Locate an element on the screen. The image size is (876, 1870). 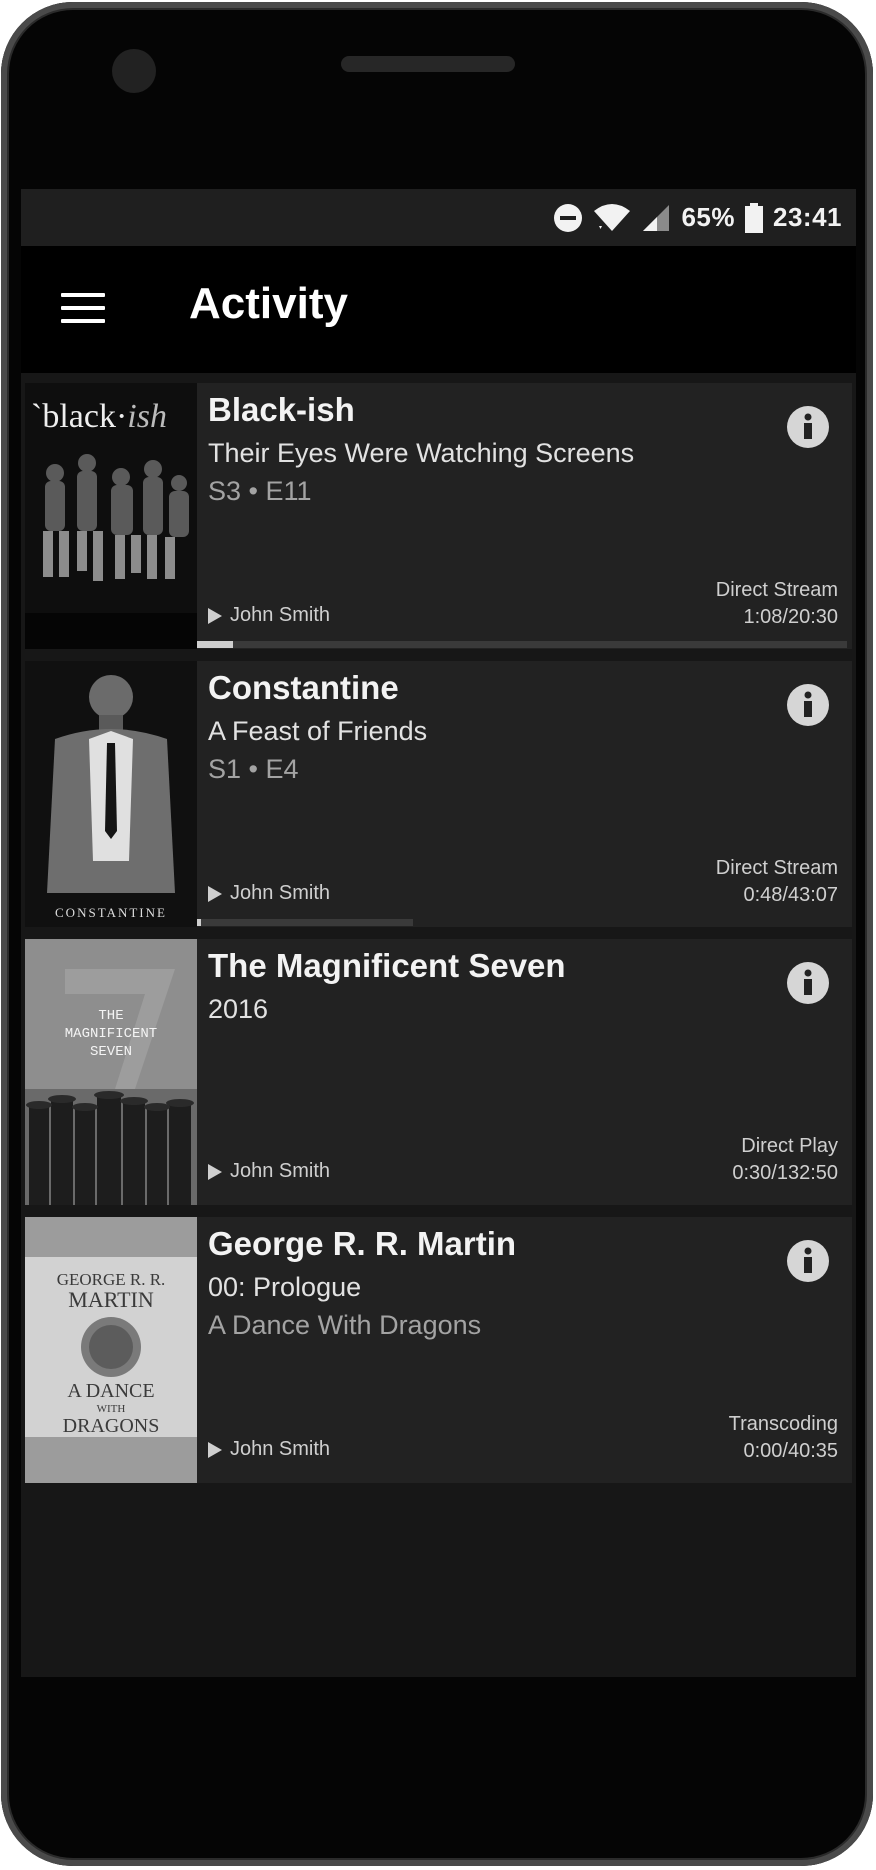
menu-icon is located at coordinates (83, 308).